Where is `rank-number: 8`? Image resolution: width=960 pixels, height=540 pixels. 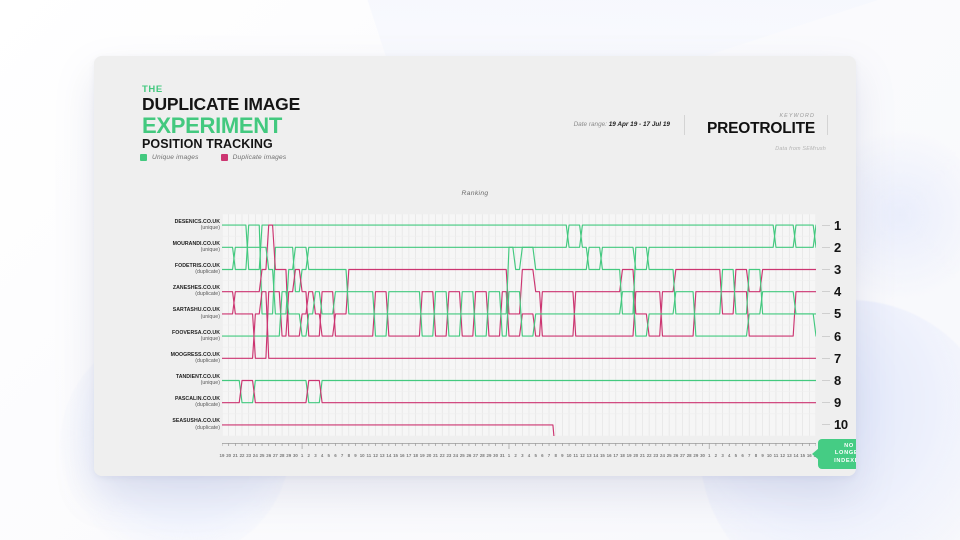
rank-number: 8 is located at coordinates (837, 380).